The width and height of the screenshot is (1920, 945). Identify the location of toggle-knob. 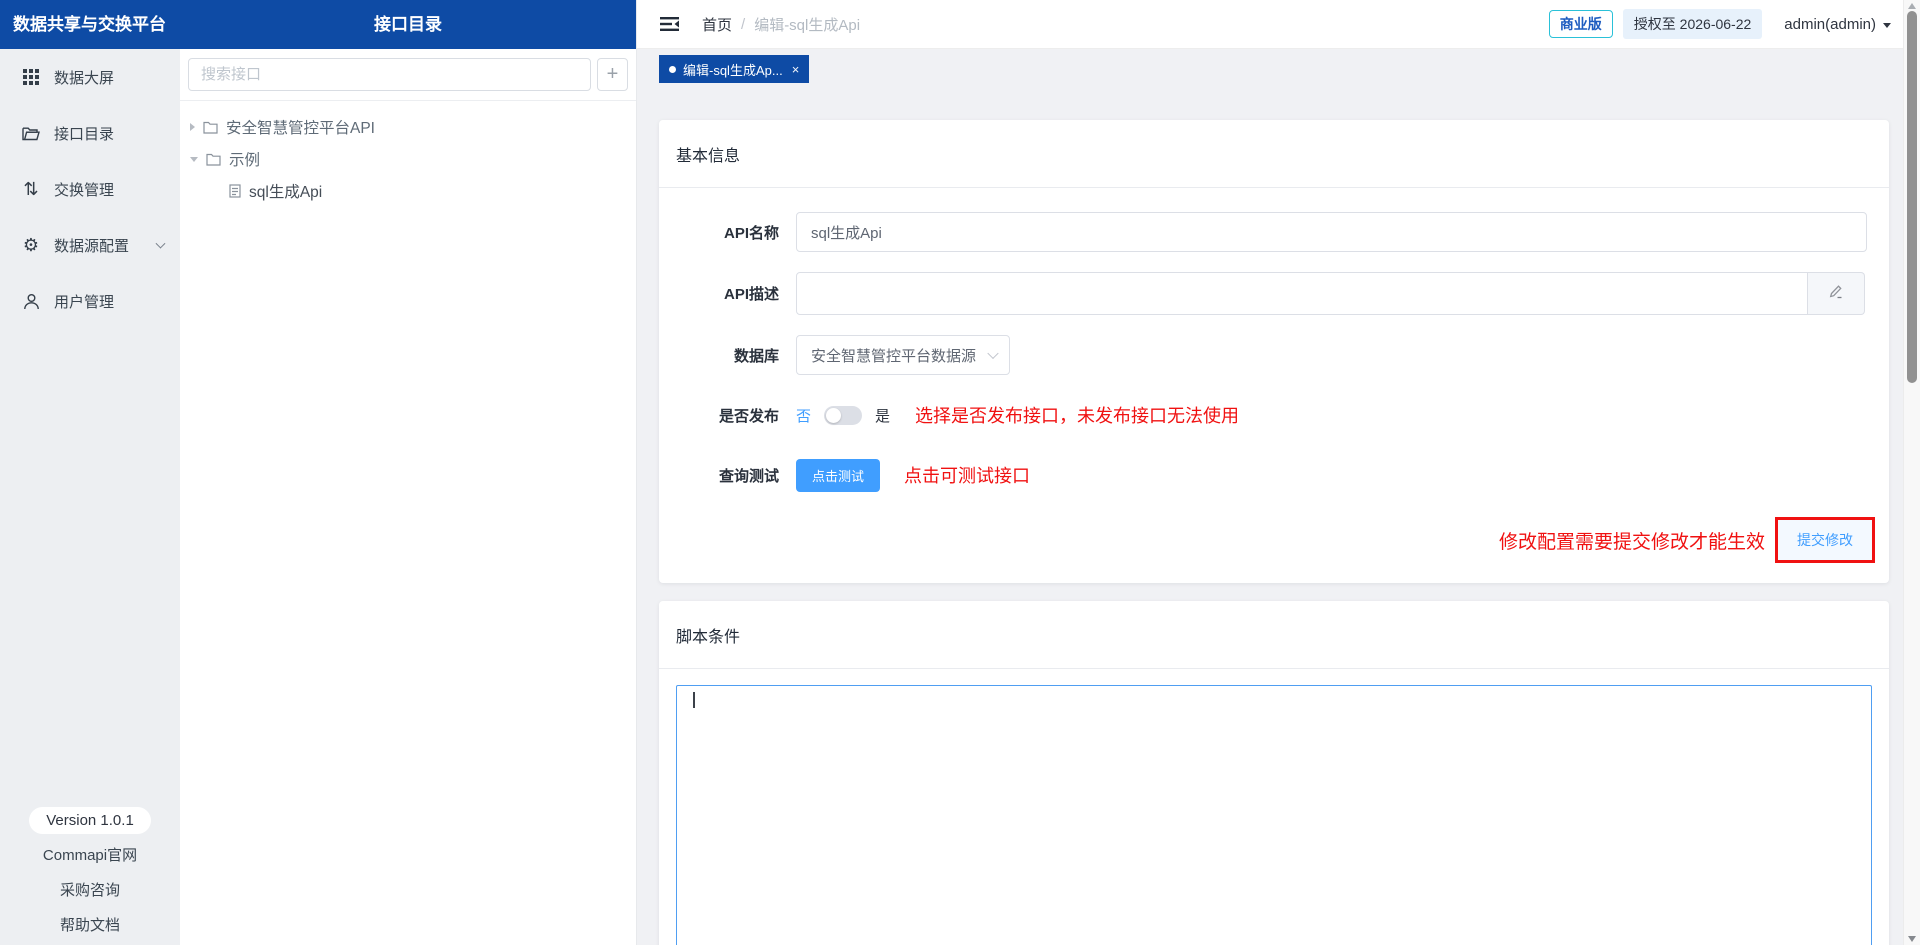
(834, 415).